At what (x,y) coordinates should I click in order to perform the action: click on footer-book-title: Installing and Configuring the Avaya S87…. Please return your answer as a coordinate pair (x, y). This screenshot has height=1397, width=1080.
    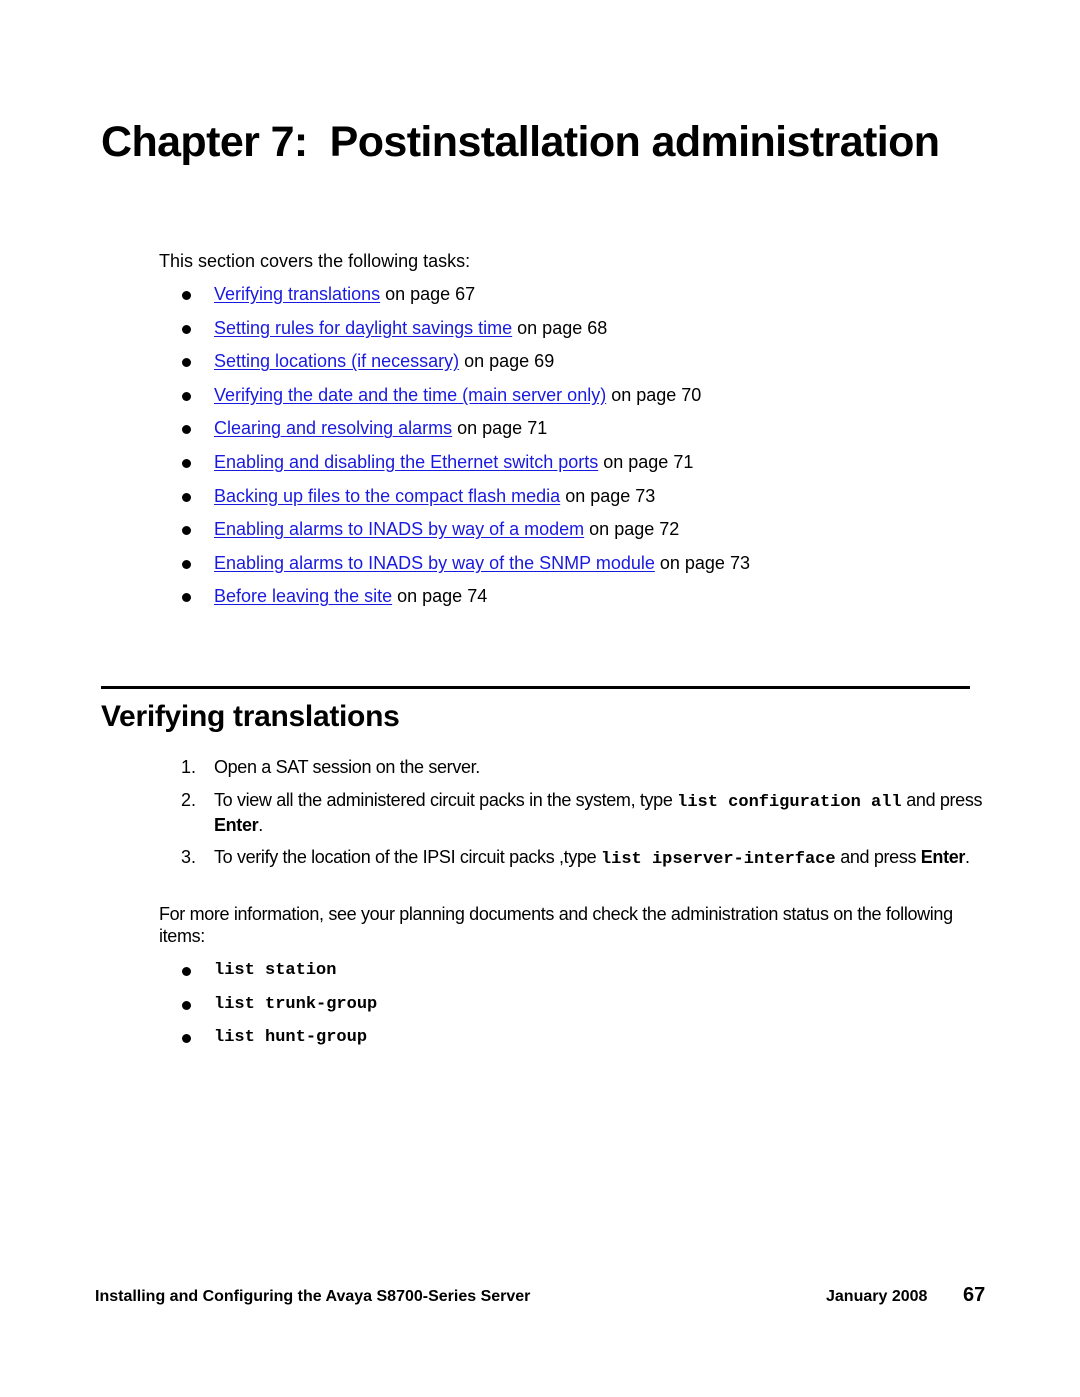
    Looking at the image, I should click on (313, 1296).